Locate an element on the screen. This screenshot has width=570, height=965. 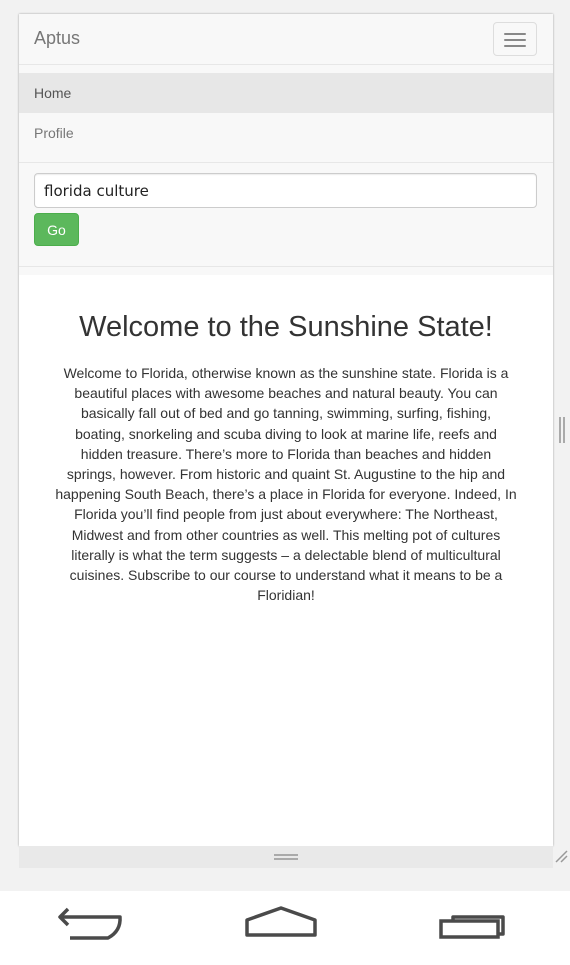
navbar-header: Aptus is located at coordinates (286, 39).